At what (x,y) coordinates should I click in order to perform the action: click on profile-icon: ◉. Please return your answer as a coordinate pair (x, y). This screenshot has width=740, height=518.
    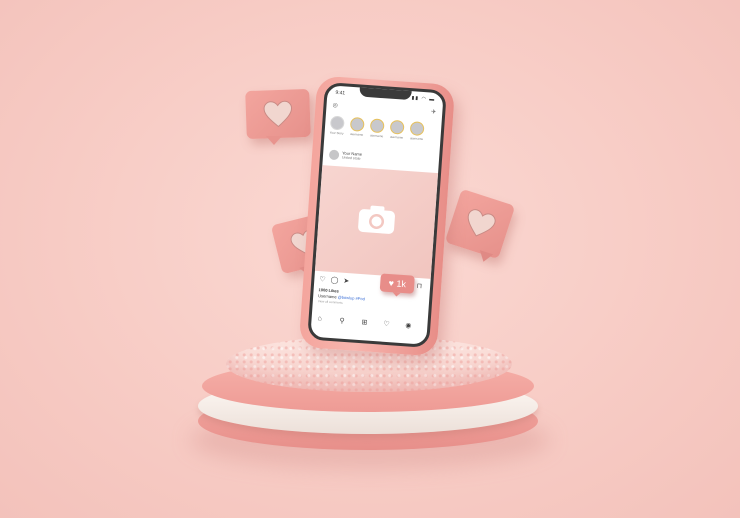
    Looking at the image, I should click on (408, 325).